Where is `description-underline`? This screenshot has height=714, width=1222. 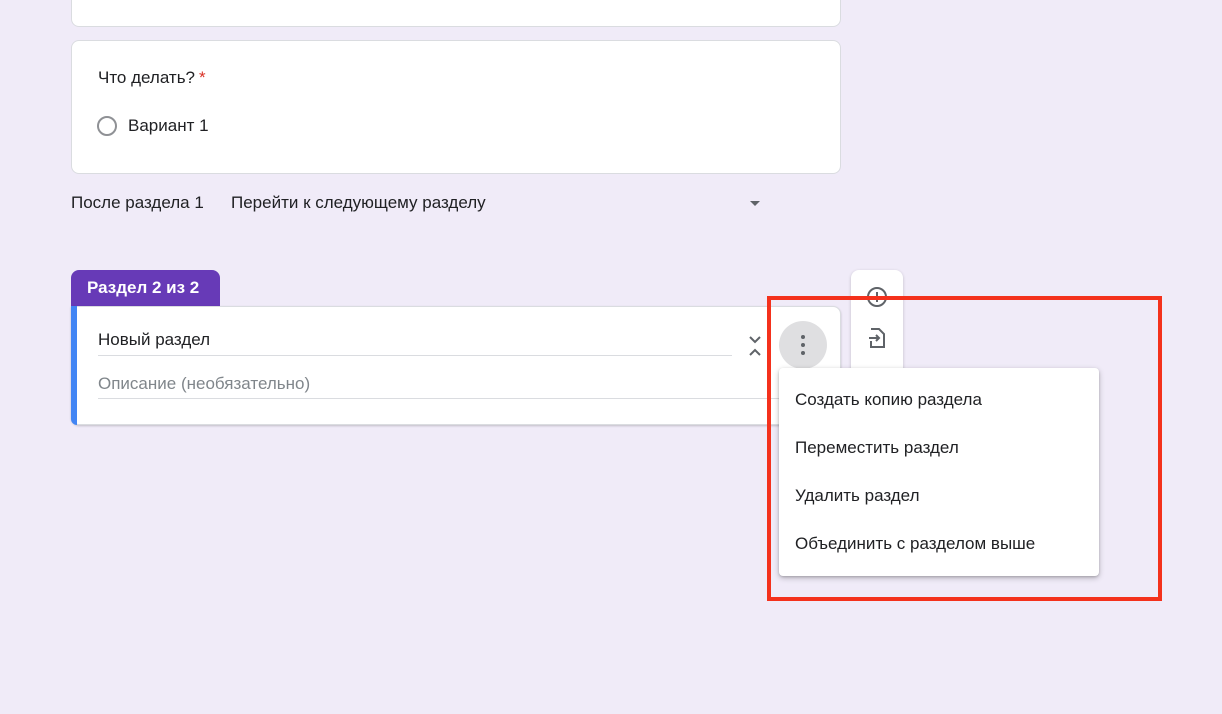 description-underline is located at coordinates (443, 398).